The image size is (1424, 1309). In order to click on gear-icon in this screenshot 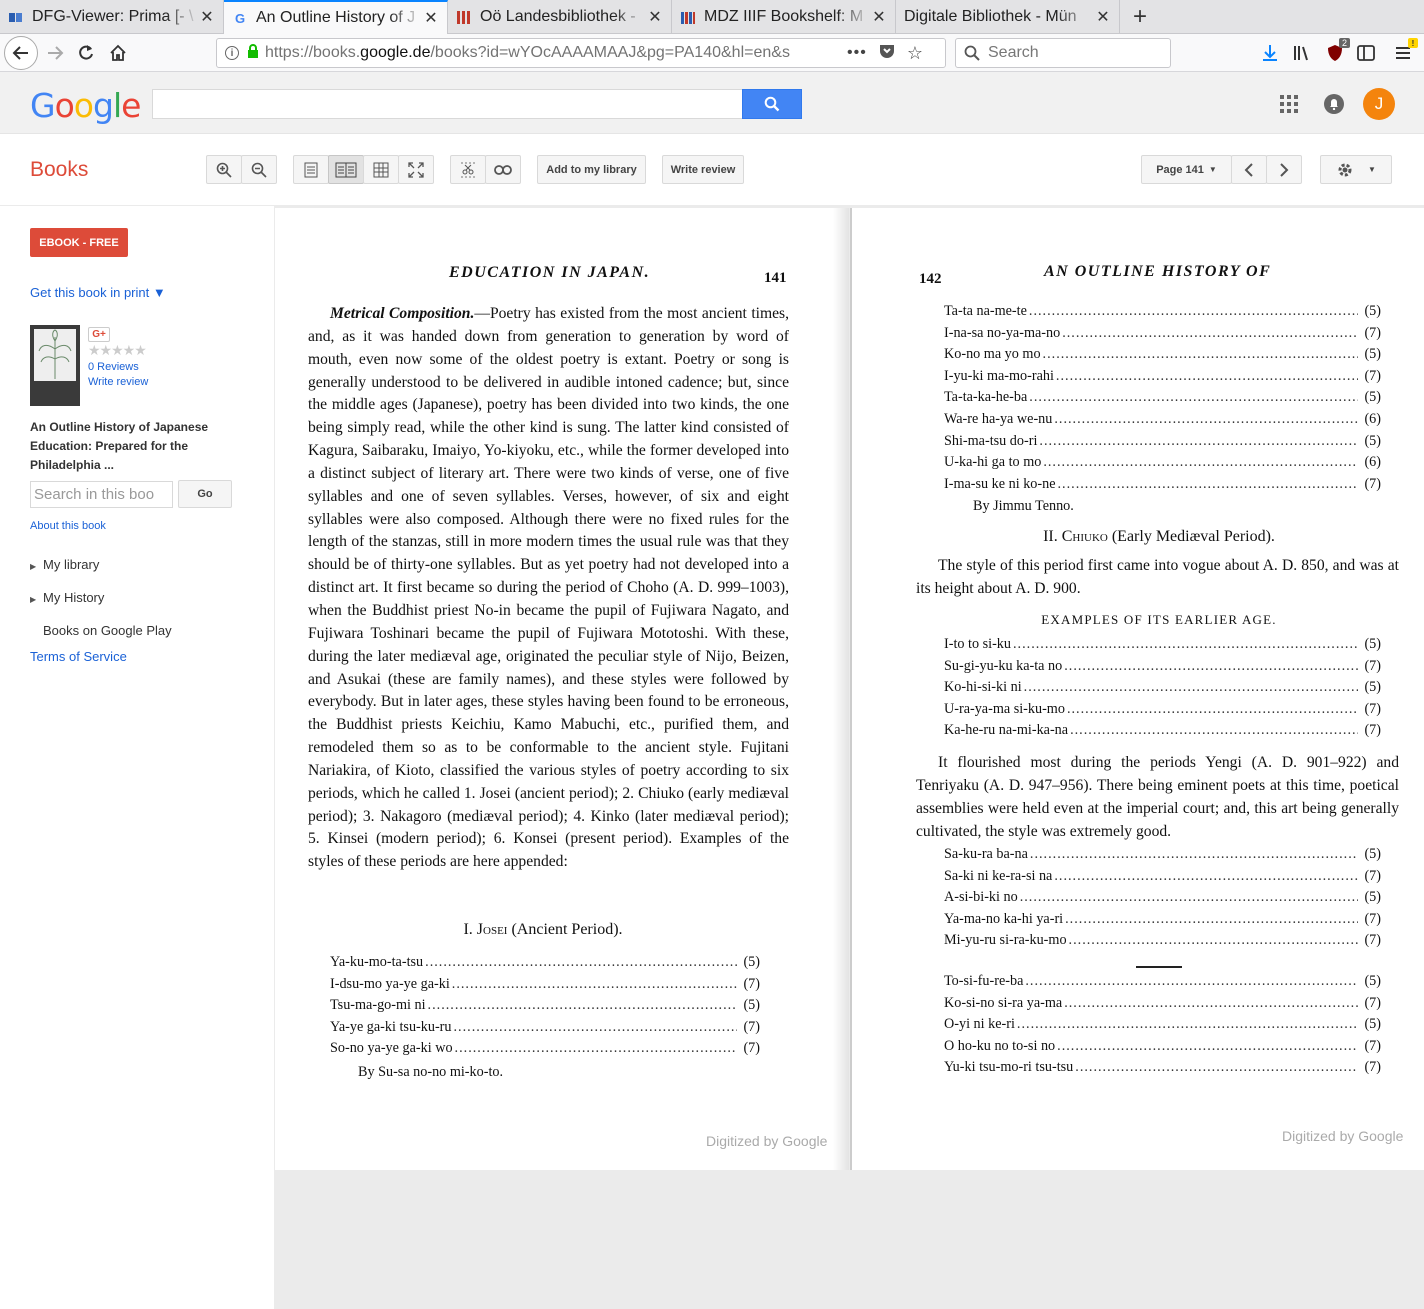, I will do `click(1345, 169)`.